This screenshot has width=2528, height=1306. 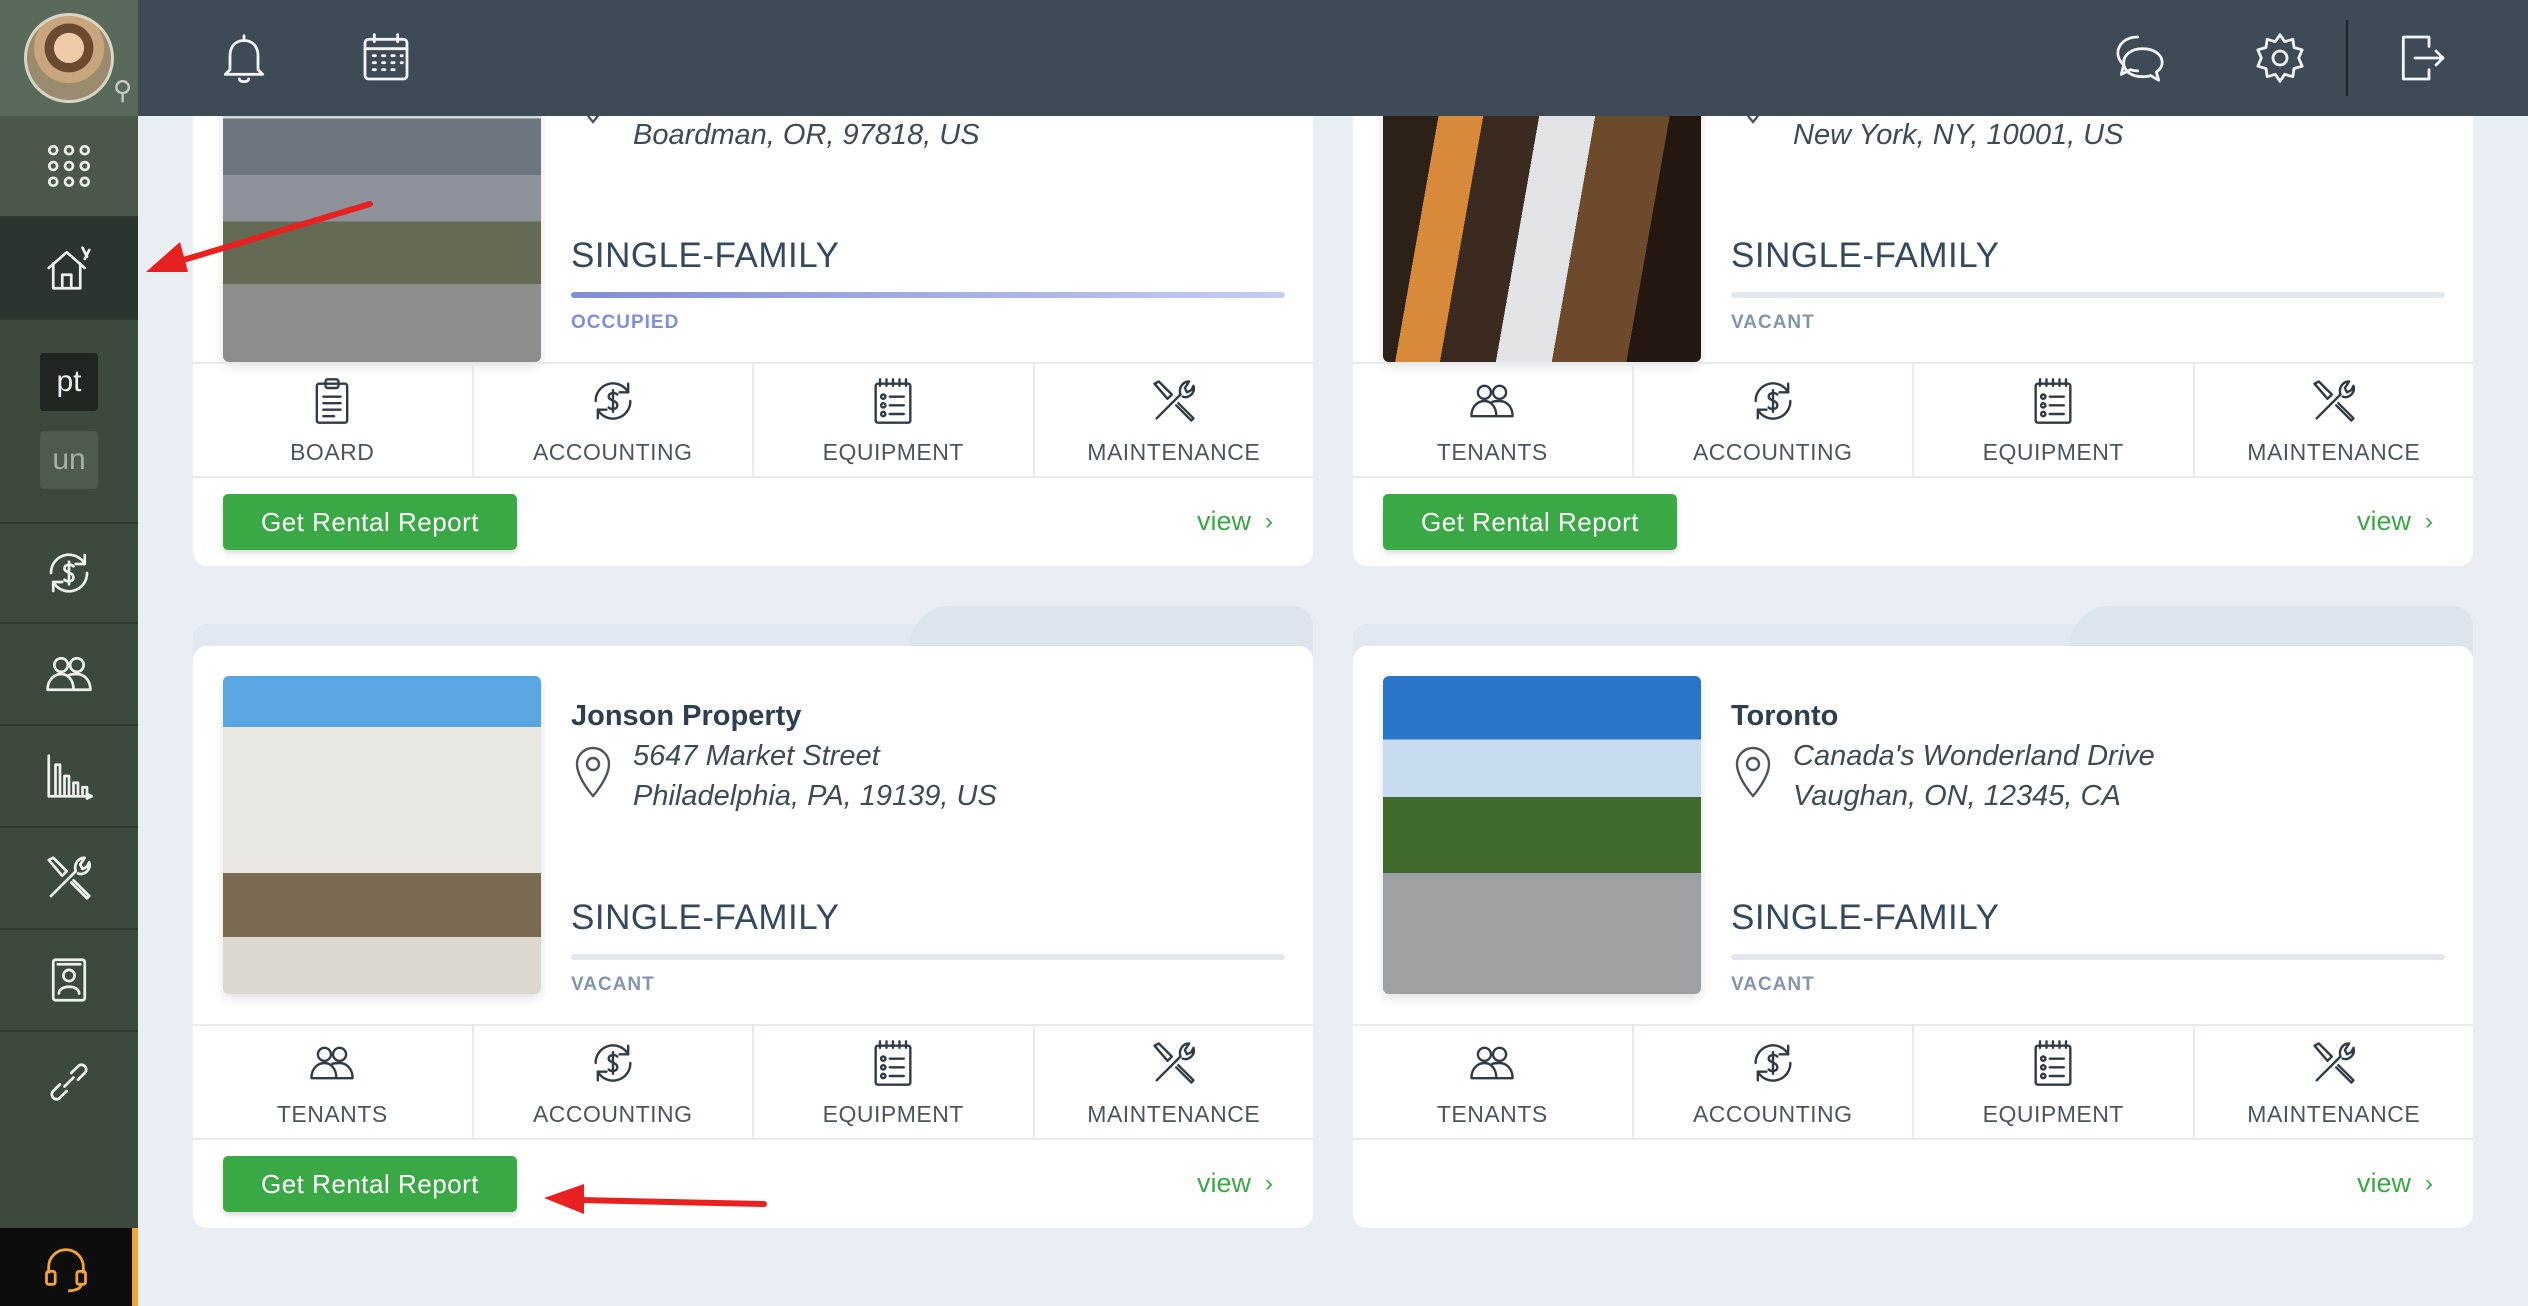 What do you see at coordinates (686, 716) in the screenshot?
I see `property-name: Jonson Property` at bounding box center [686, 716].